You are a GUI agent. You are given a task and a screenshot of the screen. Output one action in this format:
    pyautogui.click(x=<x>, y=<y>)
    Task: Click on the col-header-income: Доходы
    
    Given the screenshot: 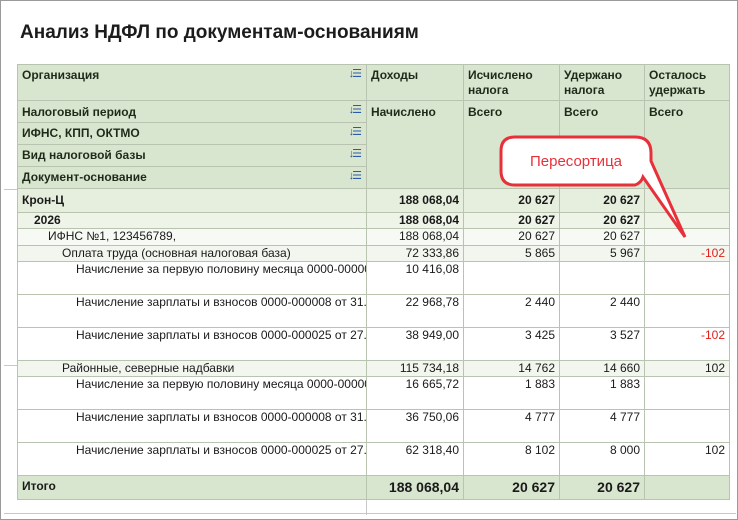 What is the action you would take?
    pyautogui.click(x=415, y=82)
    